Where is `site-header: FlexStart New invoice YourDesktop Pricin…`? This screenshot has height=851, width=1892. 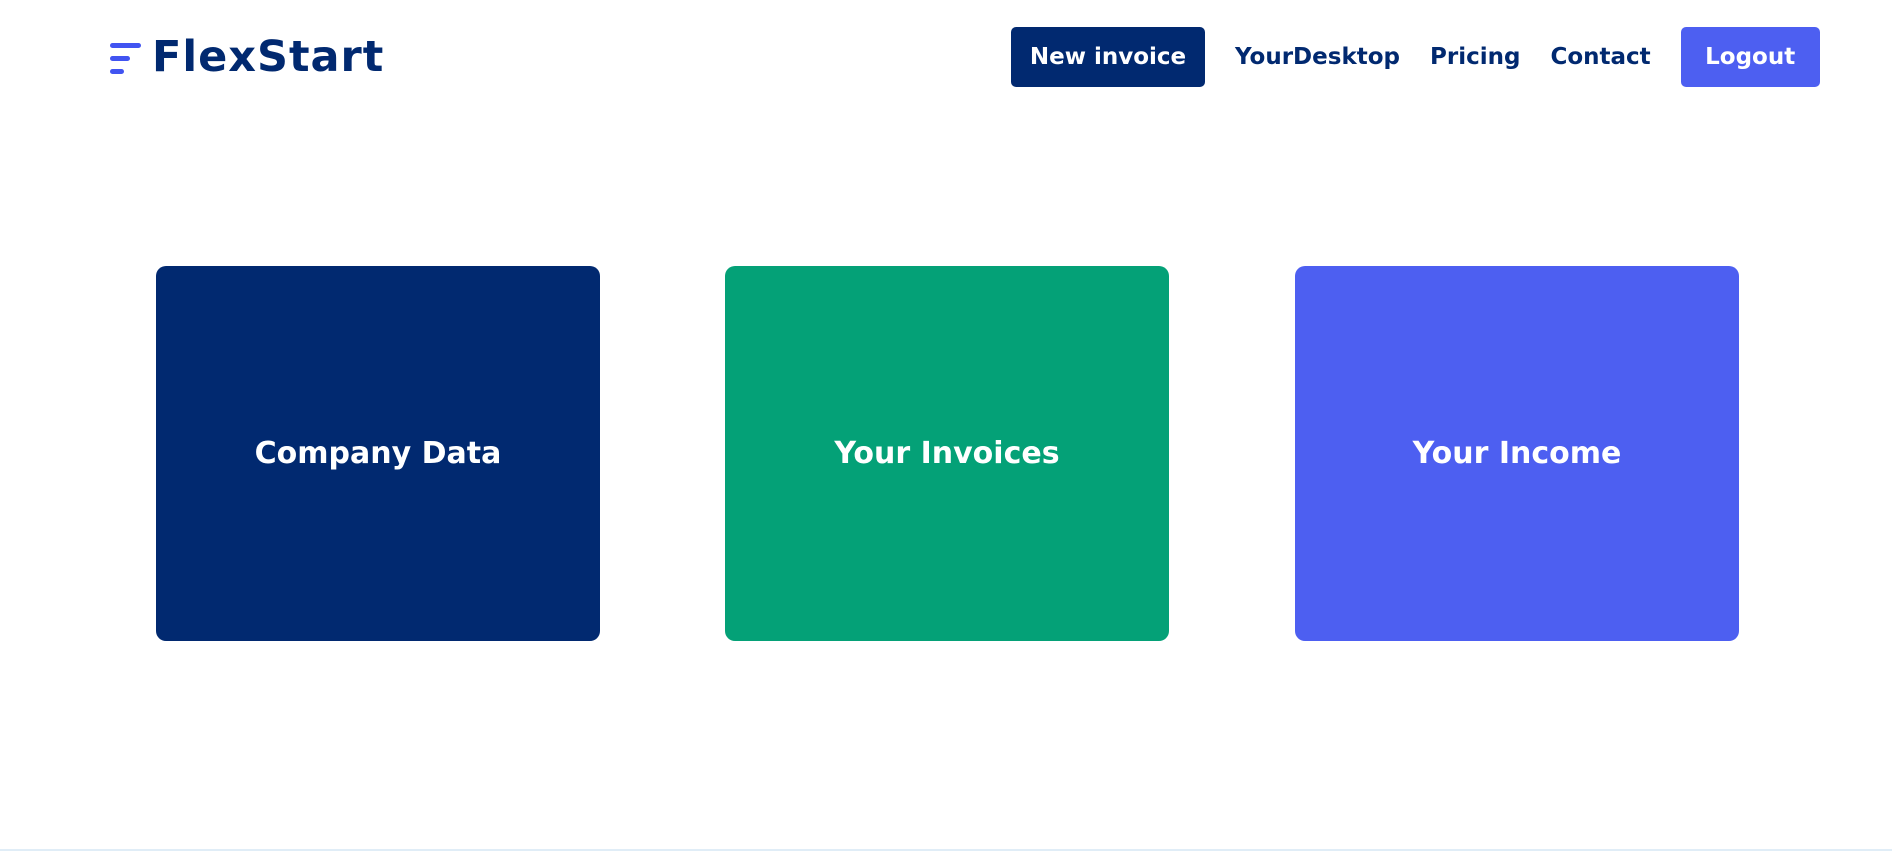
site-header: FlexStart New invoice YourDesktop Pricin… is located at coordinates (946, 57).